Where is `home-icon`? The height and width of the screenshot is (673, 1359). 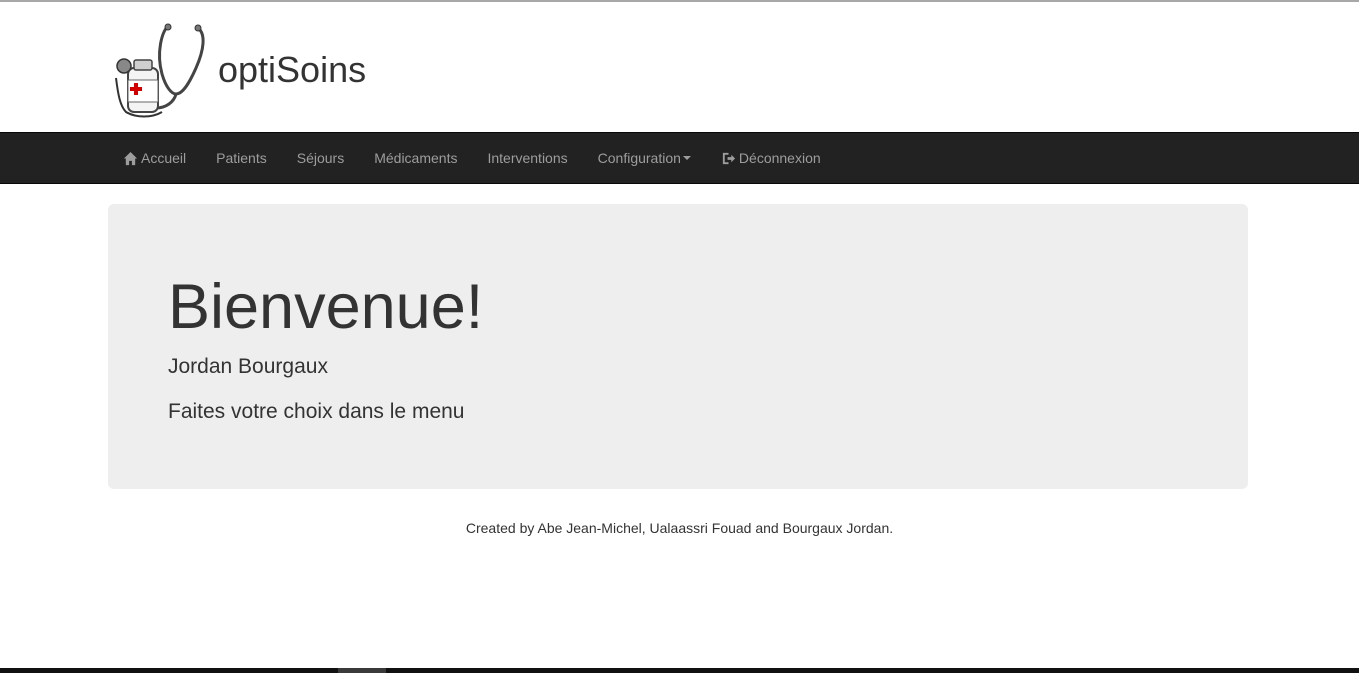
home-icon is located at coordinates (130, 158).